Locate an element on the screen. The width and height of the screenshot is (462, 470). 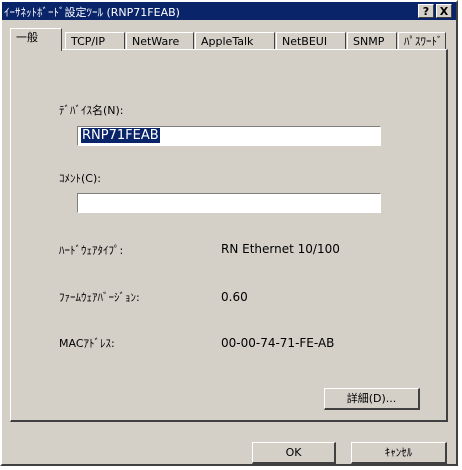
device-name-field: RNP71FEAB is located at coordinates (229, 136).